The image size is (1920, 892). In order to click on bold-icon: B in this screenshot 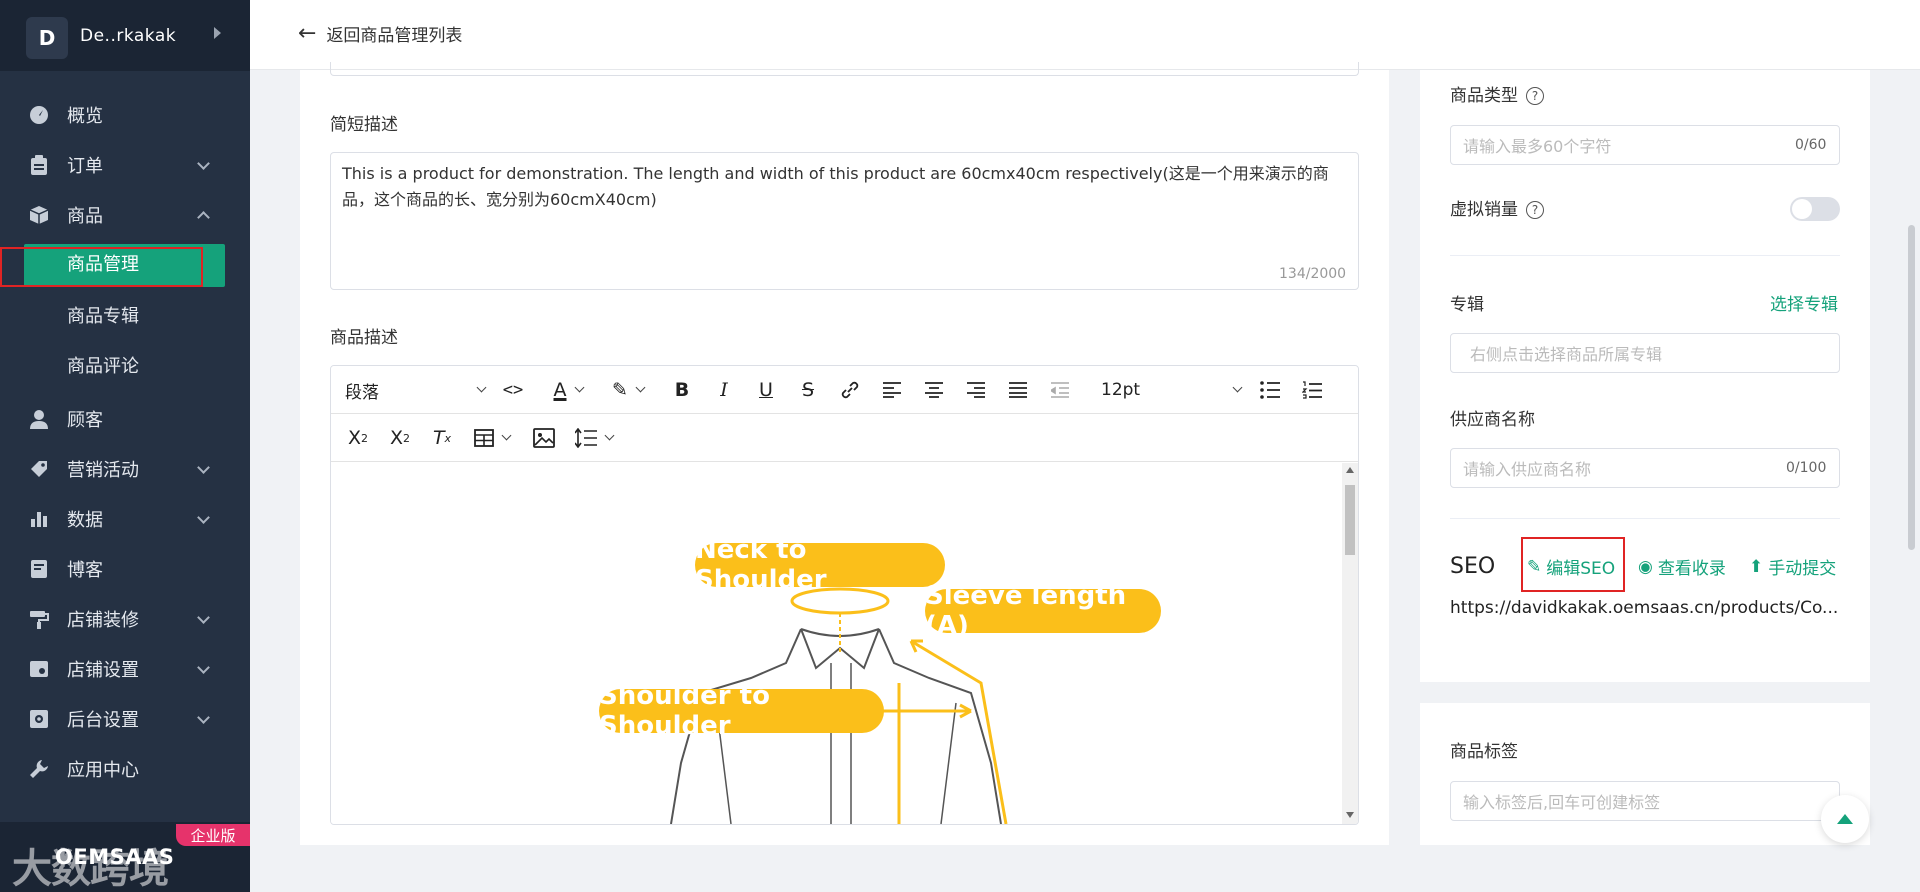, I will do `click(682, 390)`.